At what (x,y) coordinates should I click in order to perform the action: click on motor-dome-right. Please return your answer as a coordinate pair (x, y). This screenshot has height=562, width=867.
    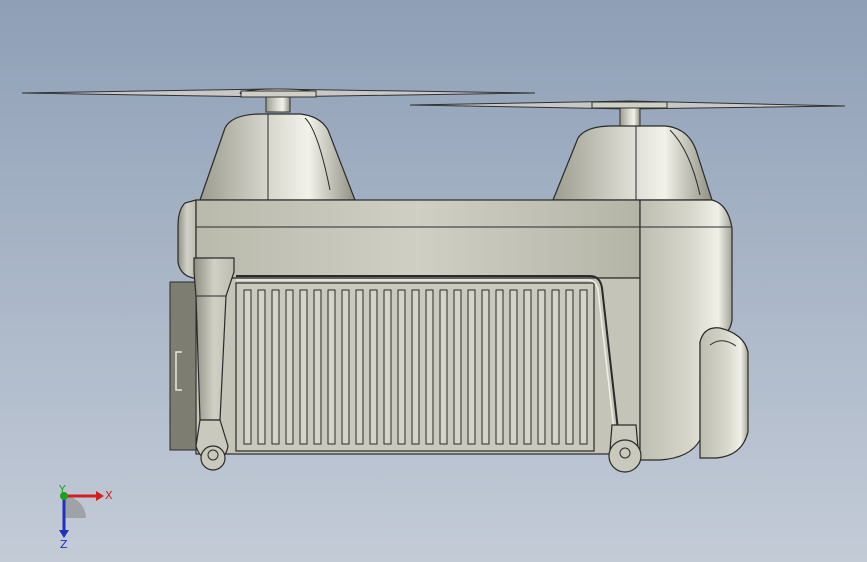
    Looking at the image, I should click on (632, 163).